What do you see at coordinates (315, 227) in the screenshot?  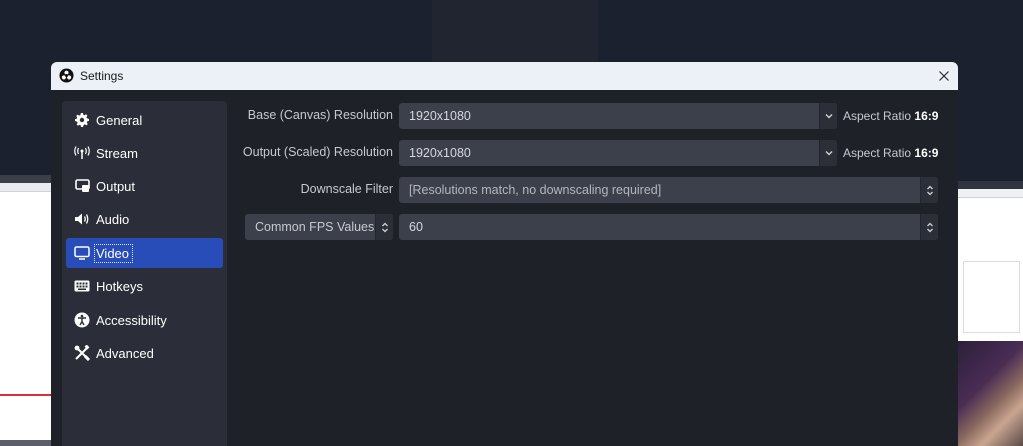 I see `fps-type-value: Common FPS Values` at bounding box center [315, 227].